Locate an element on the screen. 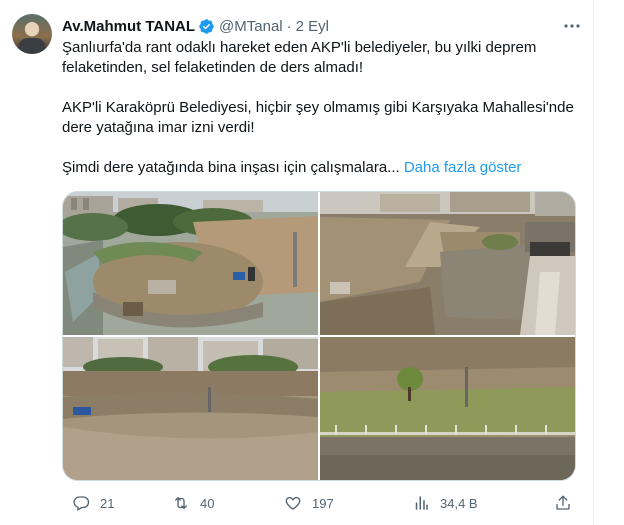 The width and height of the screenshot is (624, 525). share-button is located at coordinates (568, 503).